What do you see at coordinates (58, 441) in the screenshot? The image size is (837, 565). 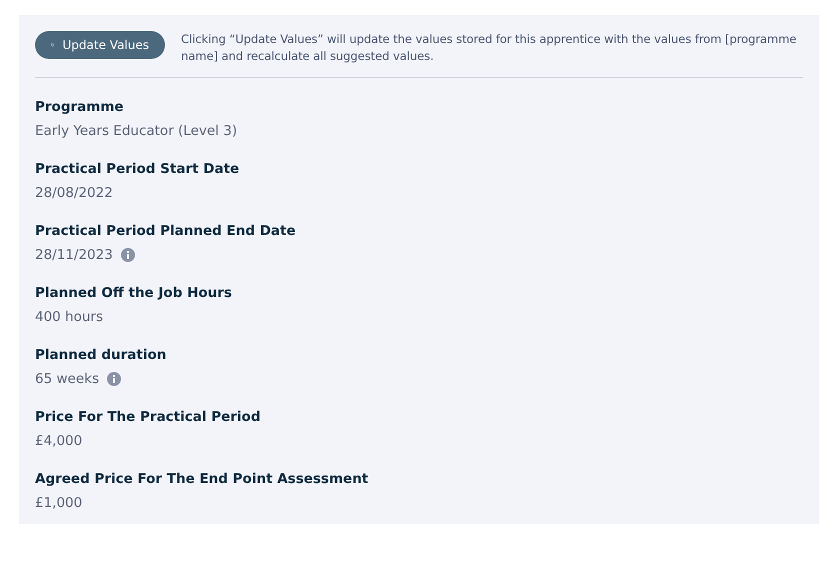 I see `field-value: £4,000` at bounding box center [58, 441].